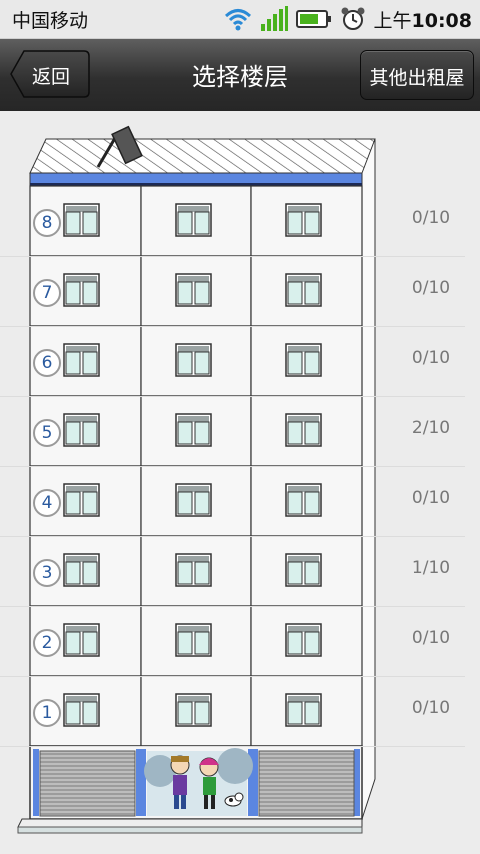  I want to click on floor-number-badge: 3, so click(47, 573).